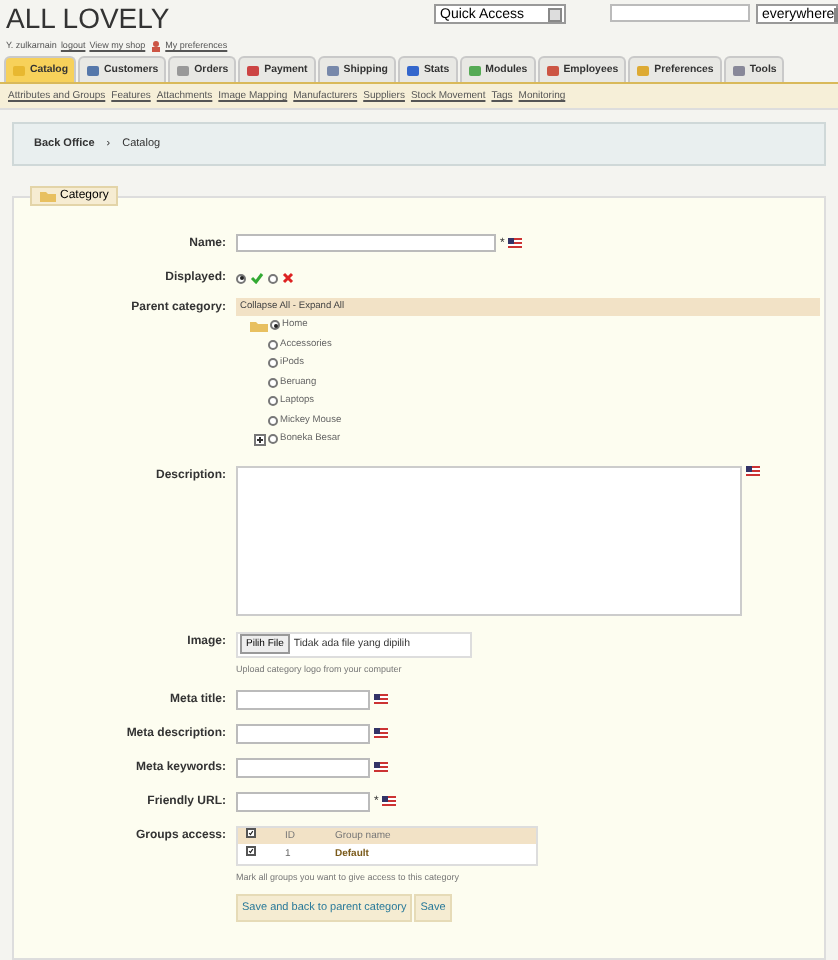 Image resolution: width=838 pixels, height=960 pixels. Describe the element at coordinates (260, 439) in the screenshot. I see `expand-icon` at that location.